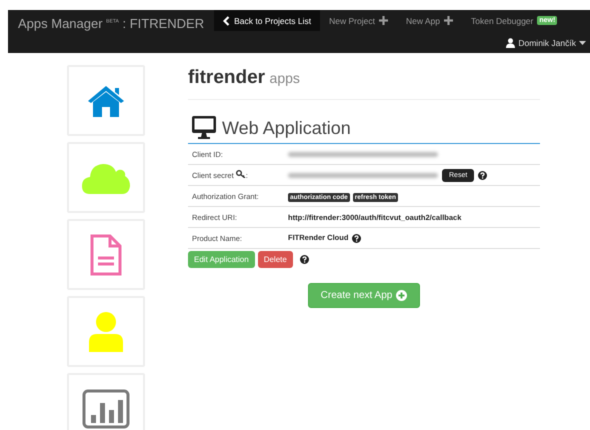 This screenshot has width=590, height=430. What do you see at coordinates (204, 127) in the screenshot?
I see `monitor-icon` at bounding box center [204, 127].